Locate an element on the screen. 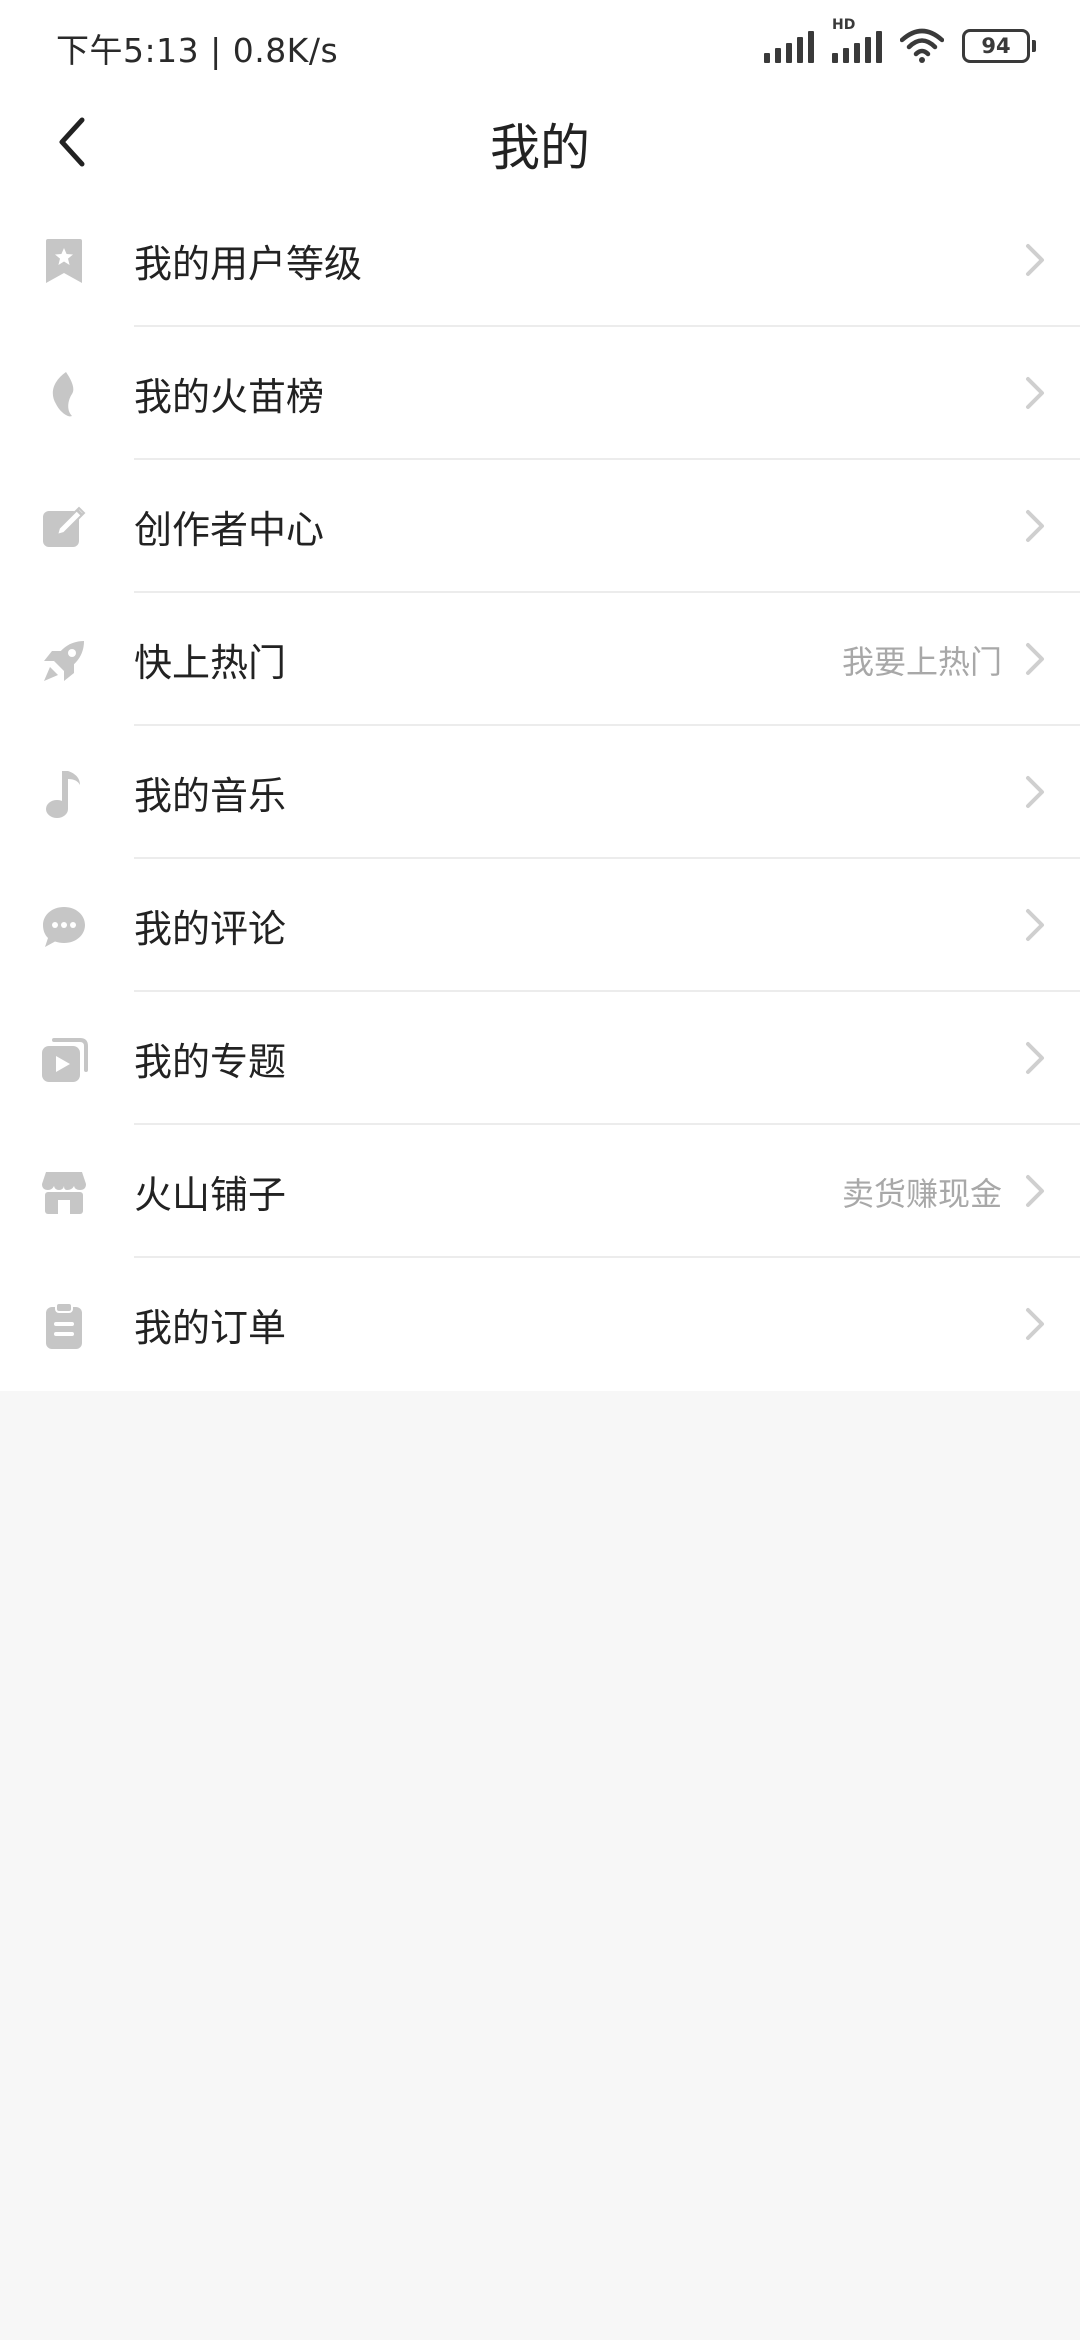 Image resolution: width=1080 pixels, height=2340 pixels. menu-item-music: 我的音乐 is located at coordinates (540, 792).